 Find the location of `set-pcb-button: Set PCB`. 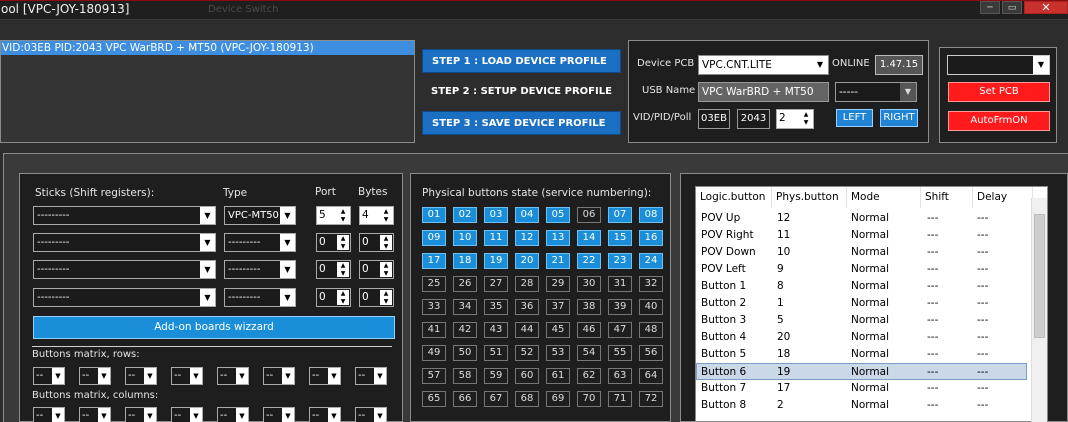

set-pcb-button: Set PCB is located at coordinates (999, 92).